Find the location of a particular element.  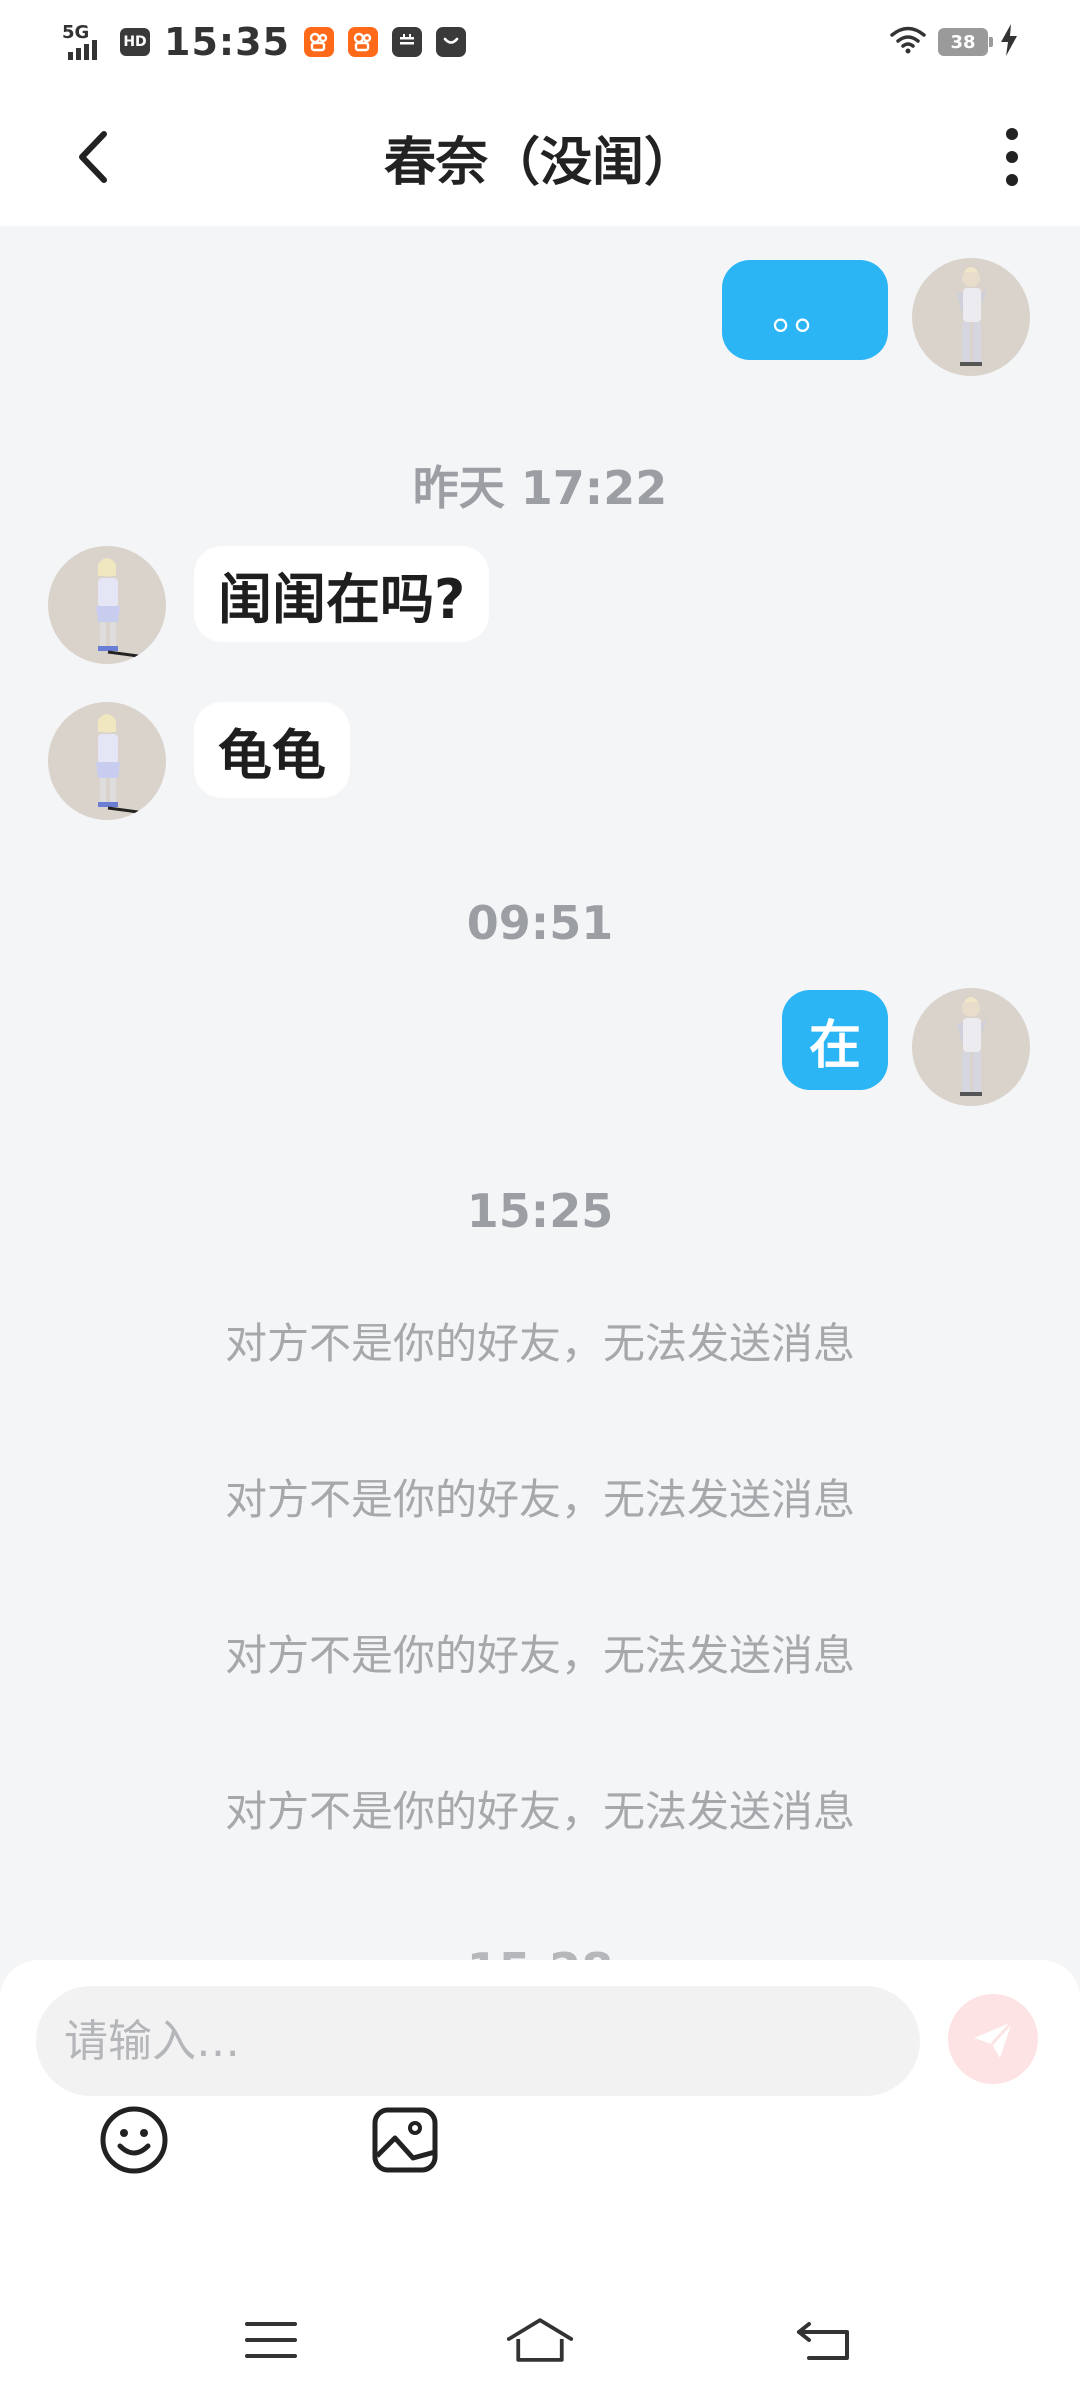

timestamp: 昨天 17:22 is located at coordinates (540, 488).